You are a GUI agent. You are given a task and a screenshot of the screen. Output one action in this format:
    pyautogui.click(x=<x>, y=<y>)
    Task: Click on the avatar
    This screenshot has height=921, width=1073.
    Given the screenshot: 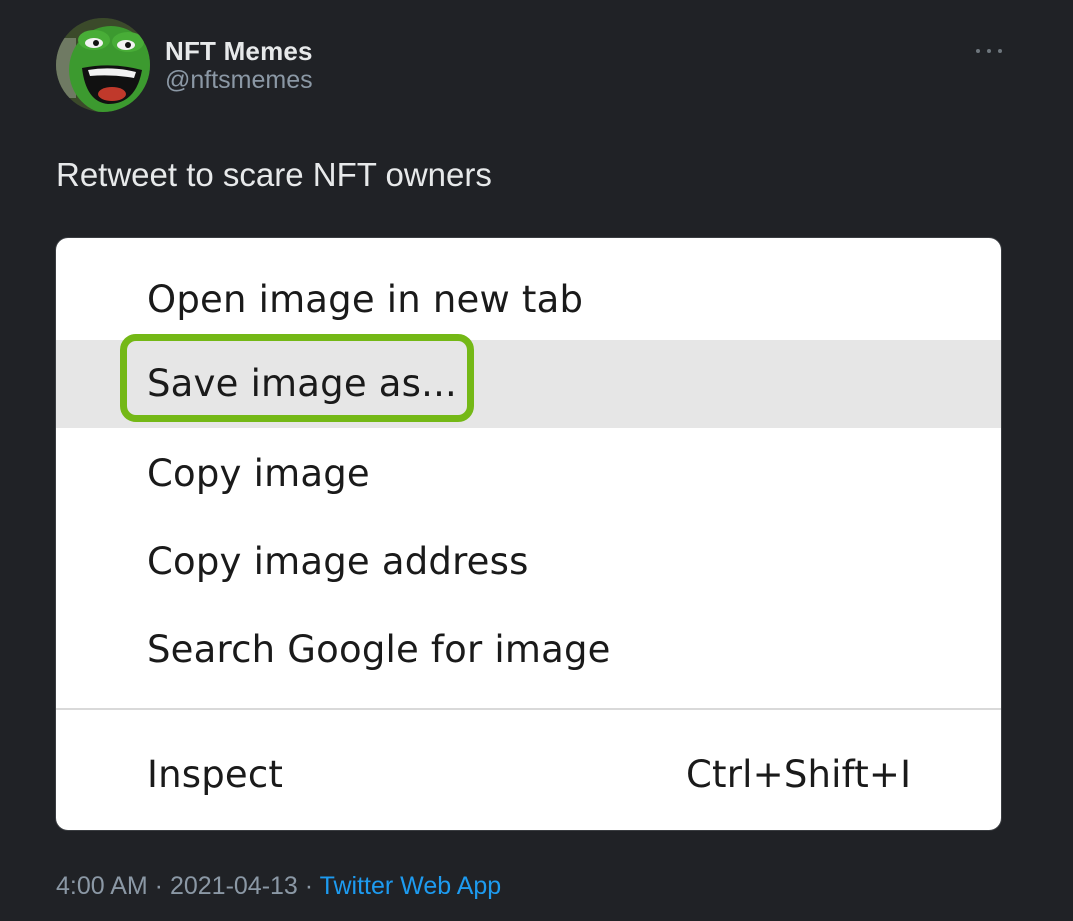 What is the action you would take?
    pyautogui.click(x=103, y=65)
    